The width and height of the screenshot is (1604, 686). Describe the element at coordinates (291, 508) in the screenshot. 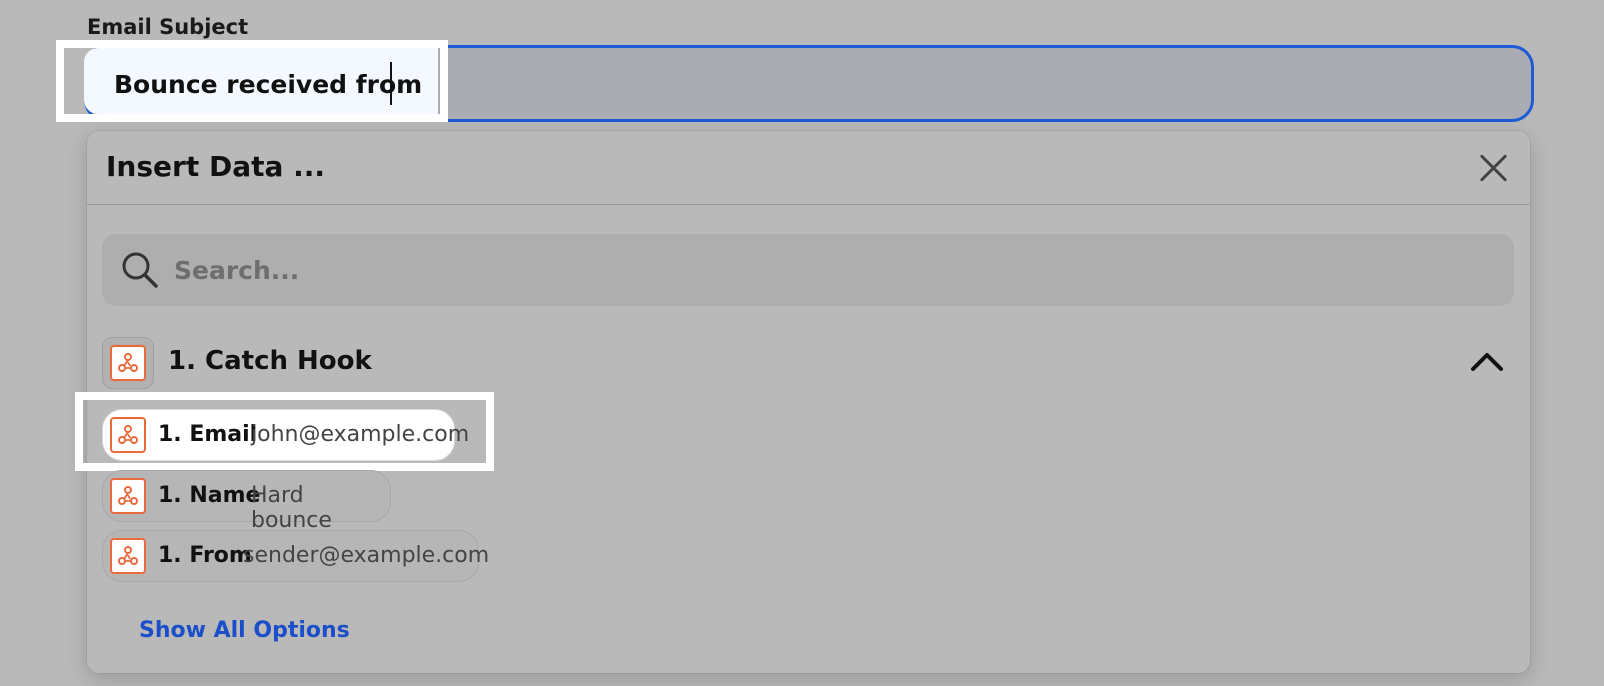

I see `item-value: Hard bounce` at that location.